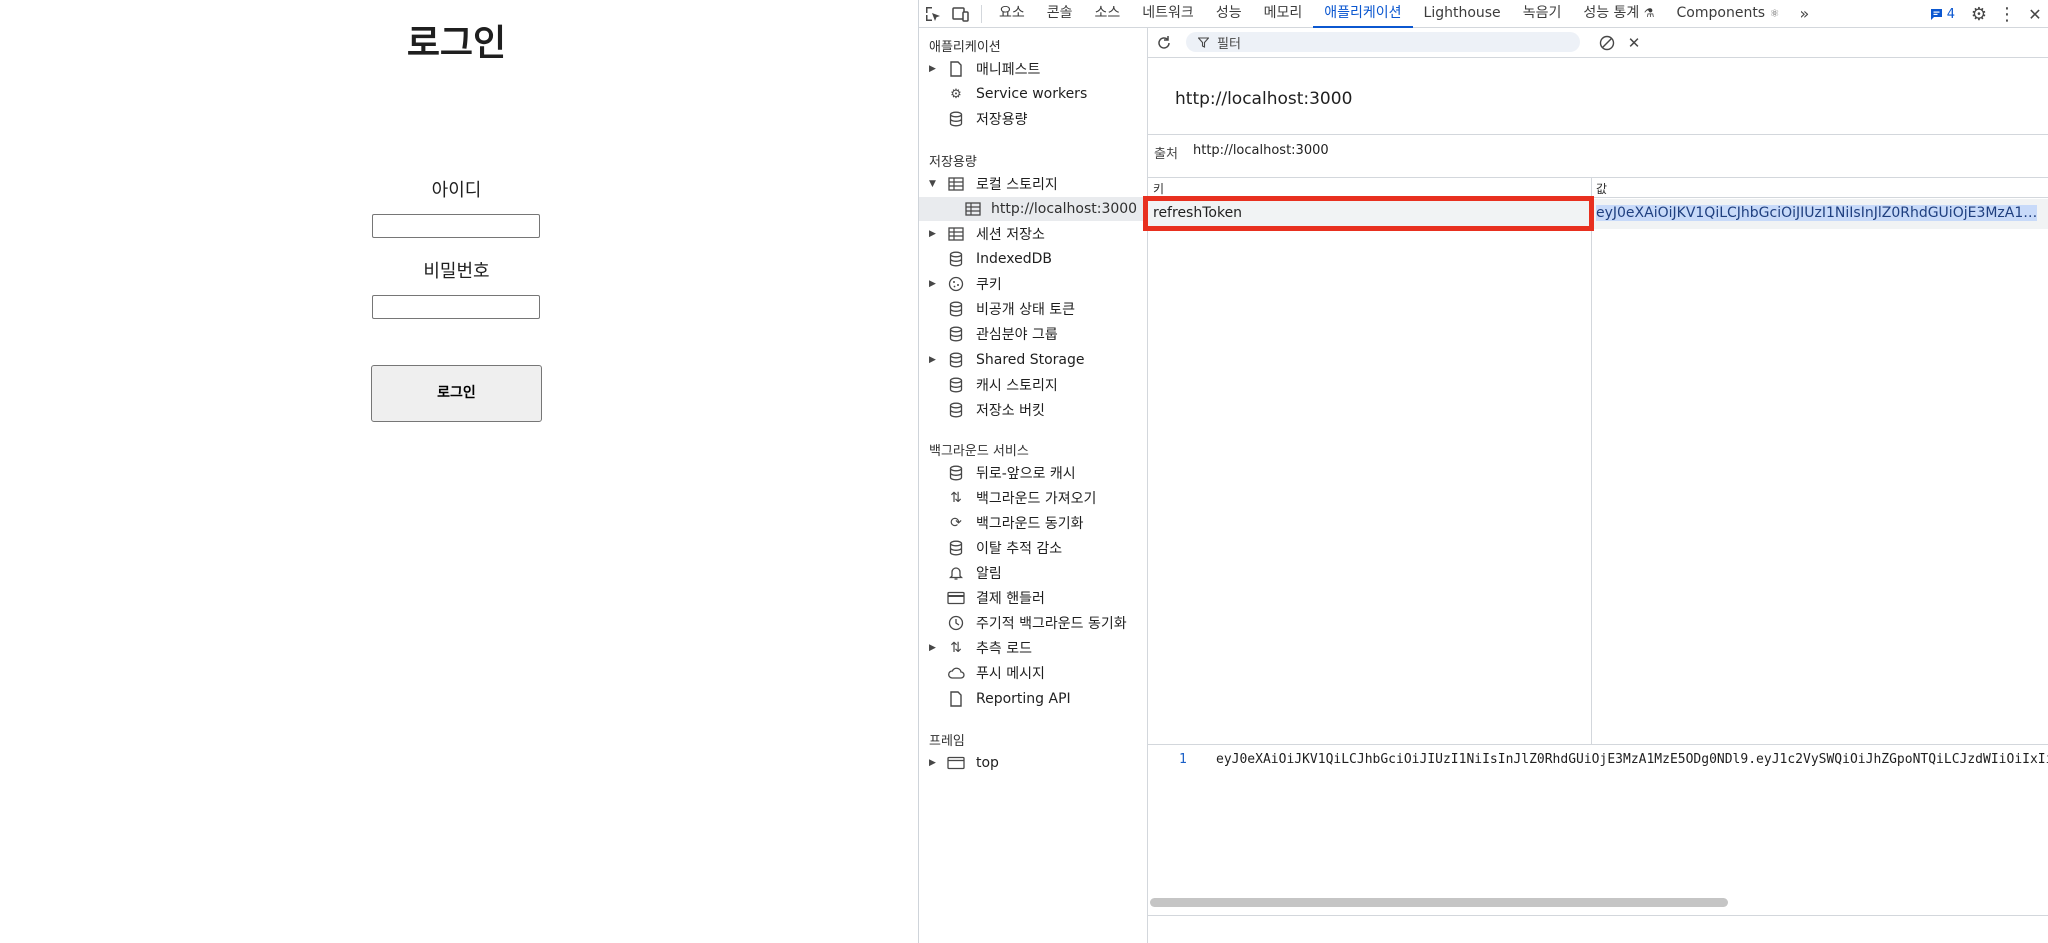 This screenshot has width=2048, height=943. What do you see at coordinates (1229, 14) in the screenshot?
I see `tab-performance: 성능` at bounding box center [1229, 14].